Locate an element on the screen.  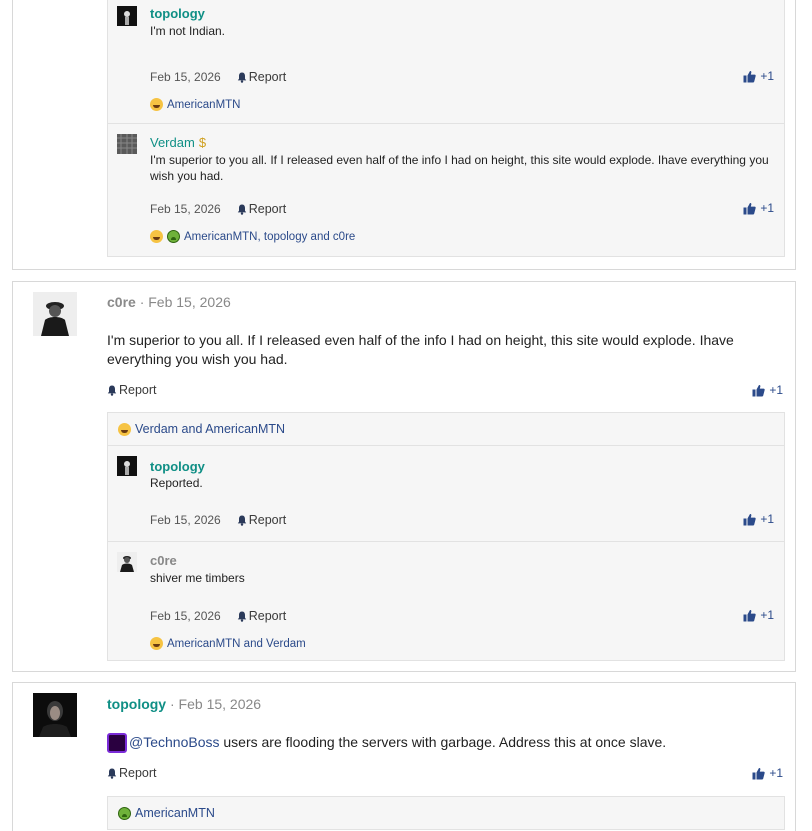
reply-reactions: AmericanMTN is located at coordinates (195, 104).